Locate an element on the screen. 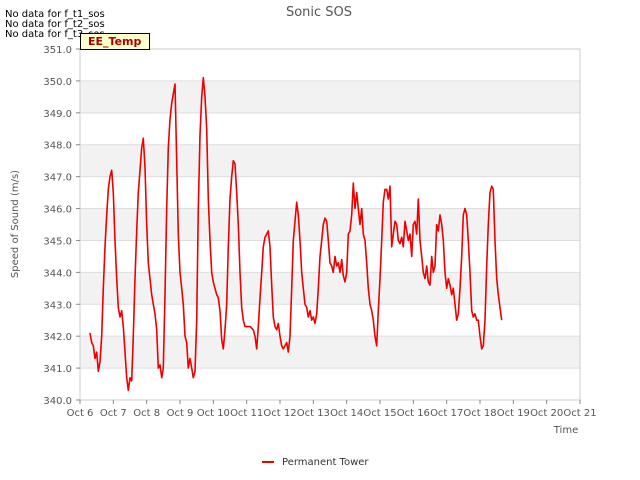 This screenshot has height=480, width=640. y-tick-label: 351.0 is located at coordinates (57, 50).